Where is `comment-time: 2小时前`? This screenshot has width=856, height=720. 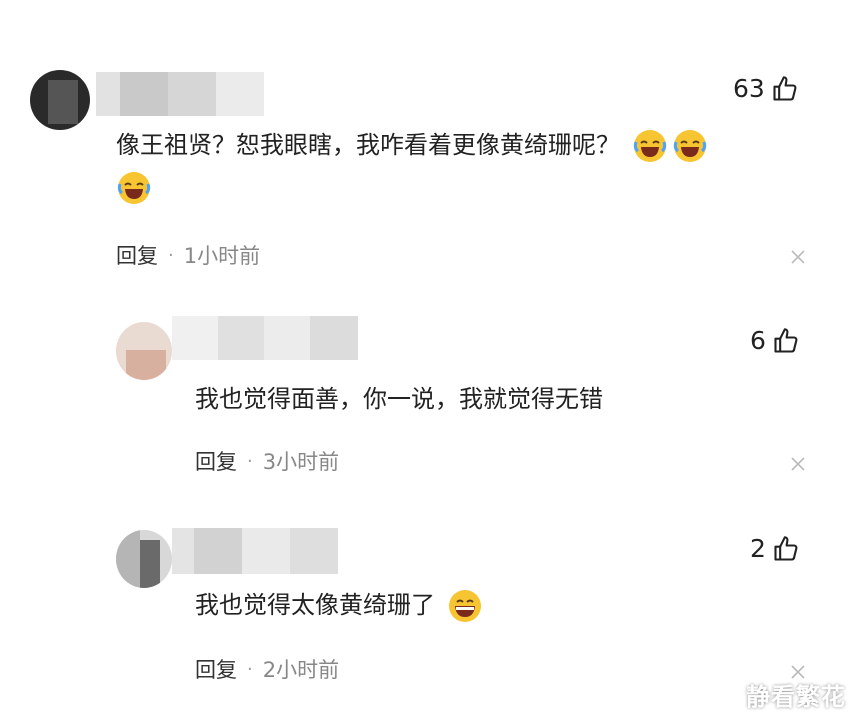 comment-time: 2小时前 is located at coordinates (301, 670).